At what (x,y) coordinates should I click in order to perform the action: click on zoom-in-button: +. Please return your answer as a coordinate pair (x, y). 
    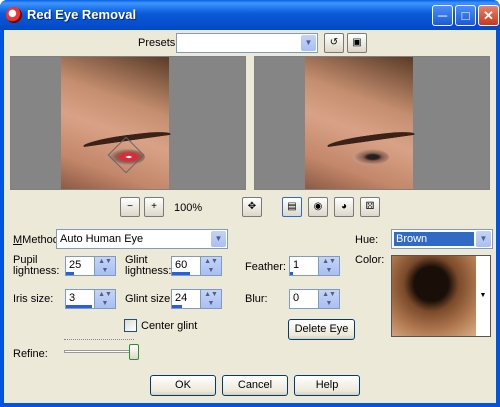
    Looking at the image, I should click on (154, 207).